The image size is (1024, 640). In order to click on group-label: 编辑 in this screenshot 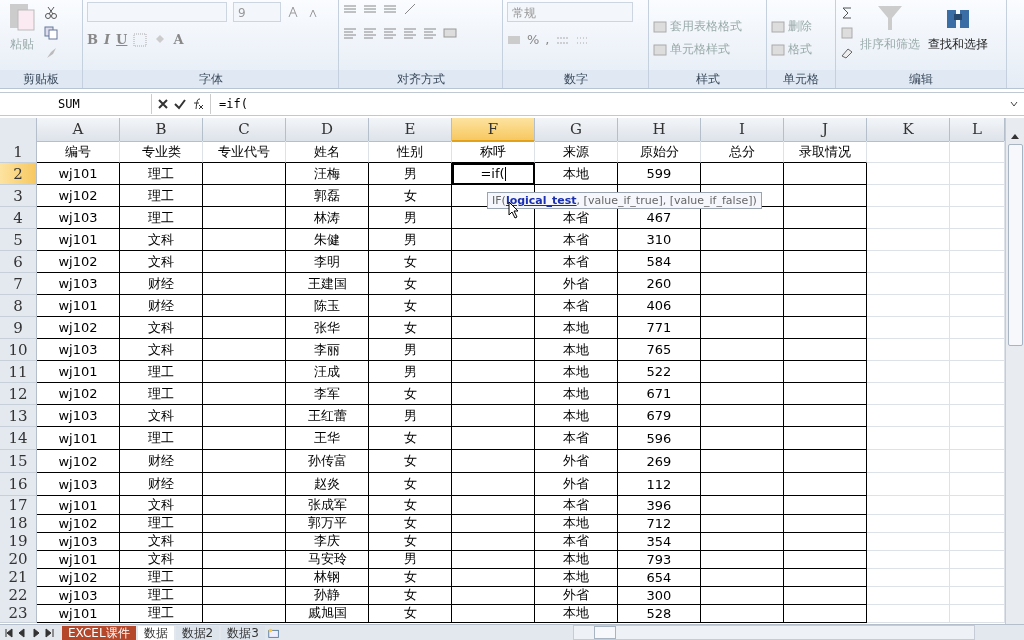, I will do `click(921, 79)`.